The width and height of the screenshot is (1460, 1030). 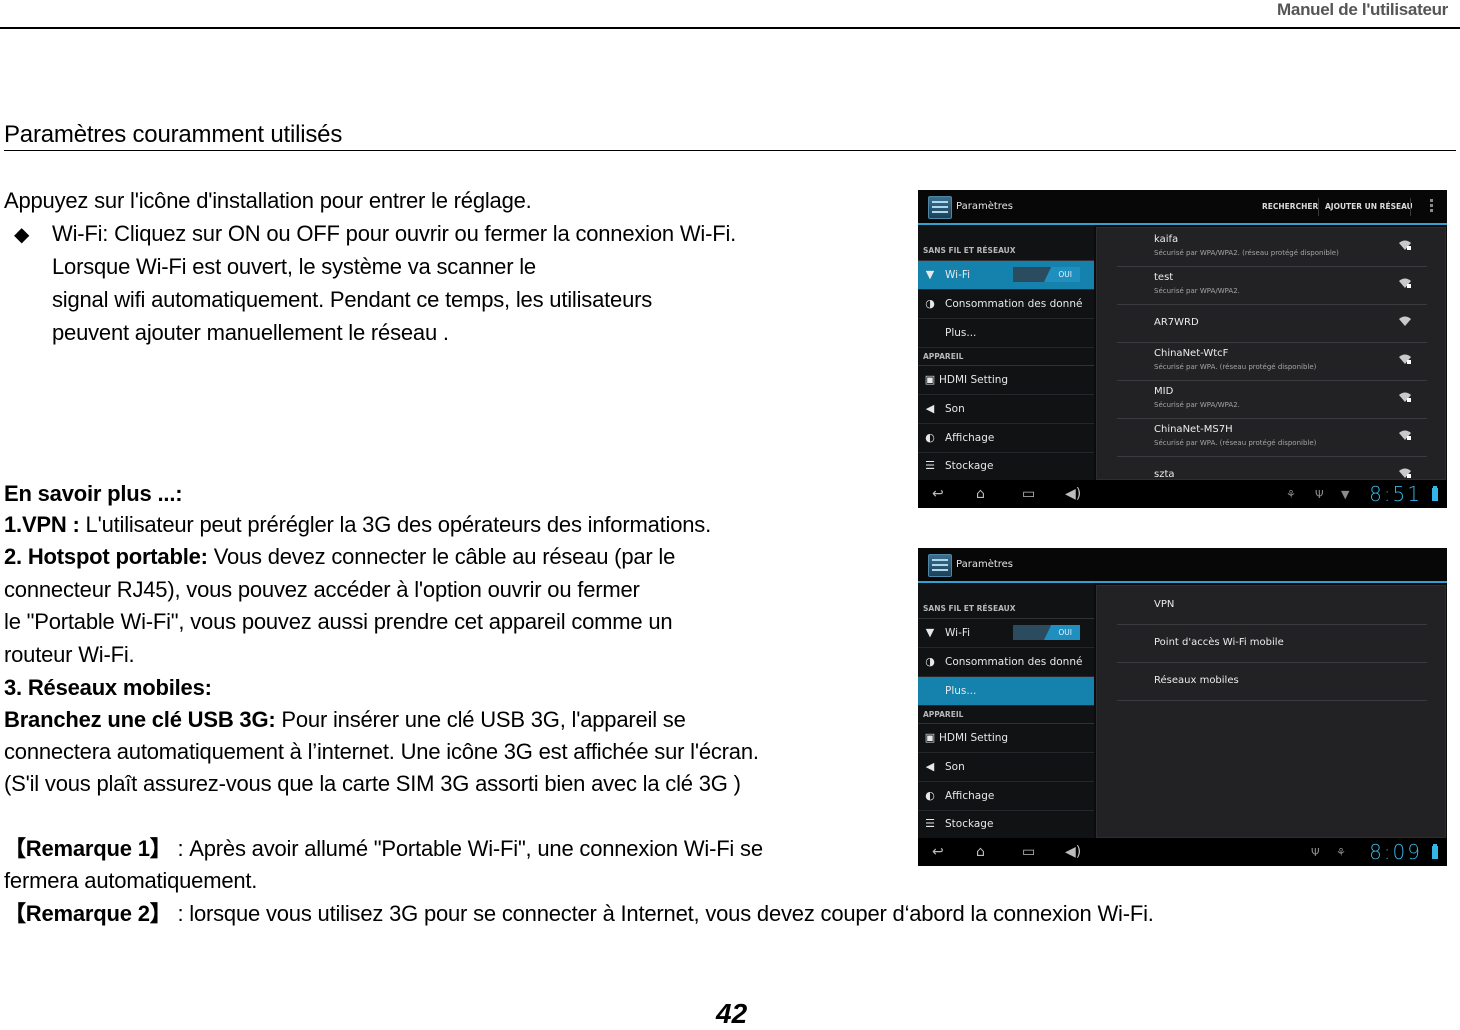 I want to click on option-label: Réseaux mobiles, so click(x=1196, y=680).